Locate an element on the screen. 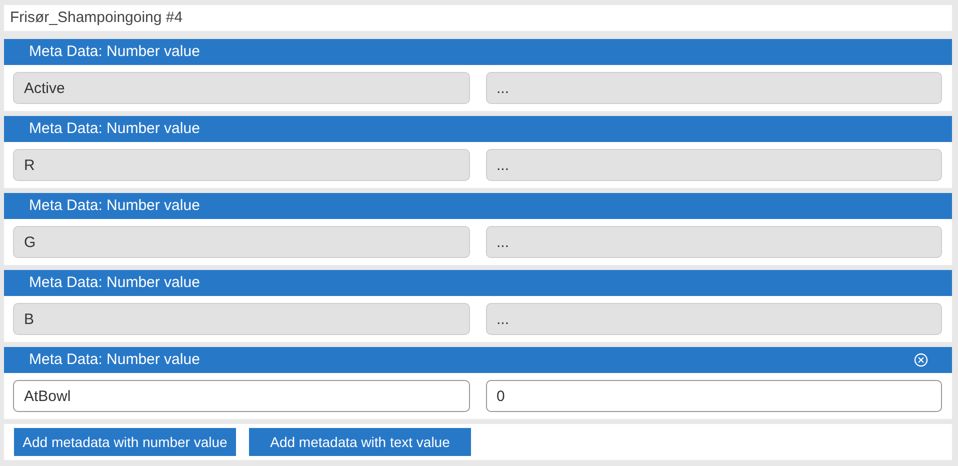  add-metadata-button: Add metadata with number value is located at coordinates (125, 442).